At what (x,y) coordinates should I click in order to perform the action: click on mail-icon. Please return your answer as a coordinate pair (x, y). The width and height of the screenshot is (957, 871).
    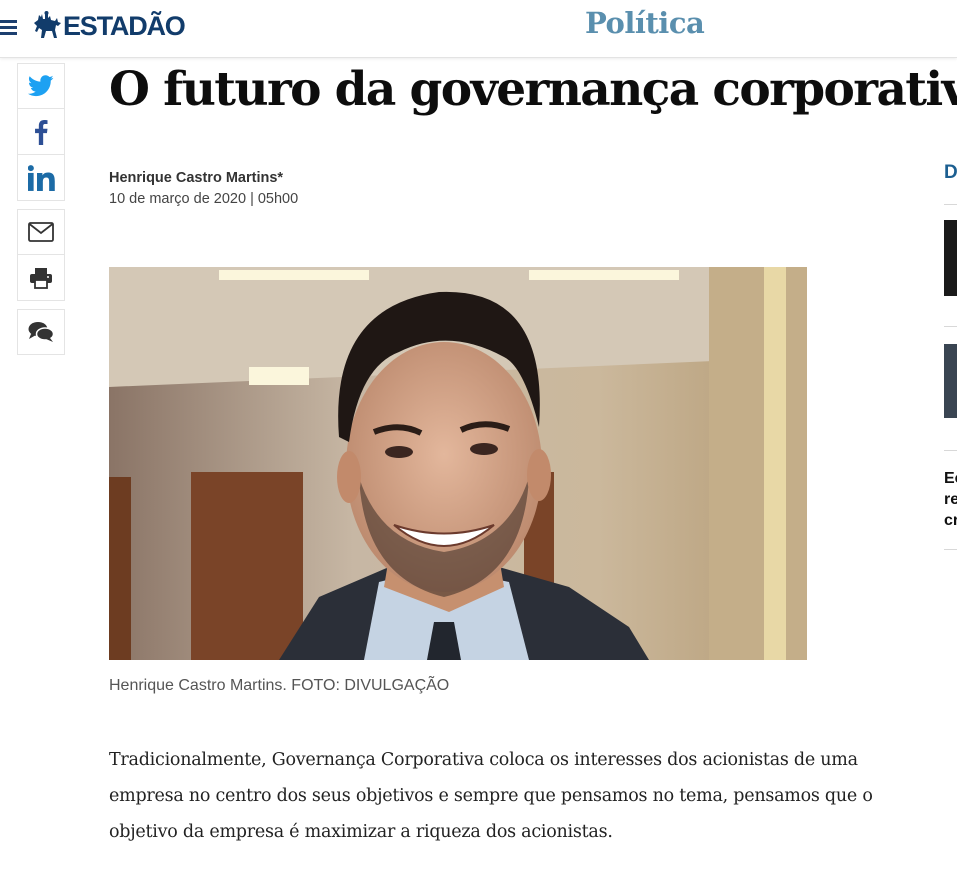
    Looking at the image, I should click on (41, 232).